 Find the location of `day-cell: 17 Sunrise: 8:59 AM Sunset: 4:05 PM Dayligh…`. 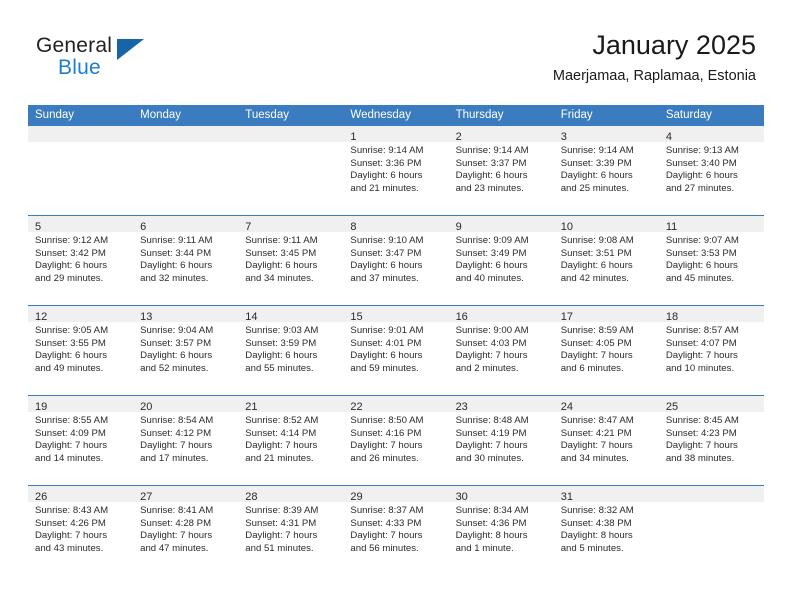

day-cell: 17 Sunrise: 8:59 AM Sunset: 4:05 PM Dayligh… is located at coordinates (606, 350).